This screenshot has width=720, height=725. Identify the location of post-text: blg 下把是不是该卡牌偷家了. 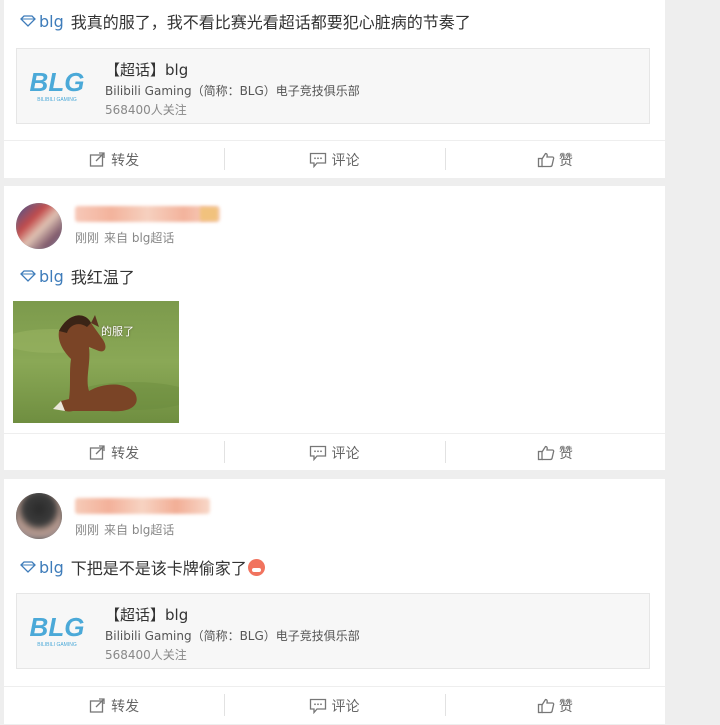
(142, 567).